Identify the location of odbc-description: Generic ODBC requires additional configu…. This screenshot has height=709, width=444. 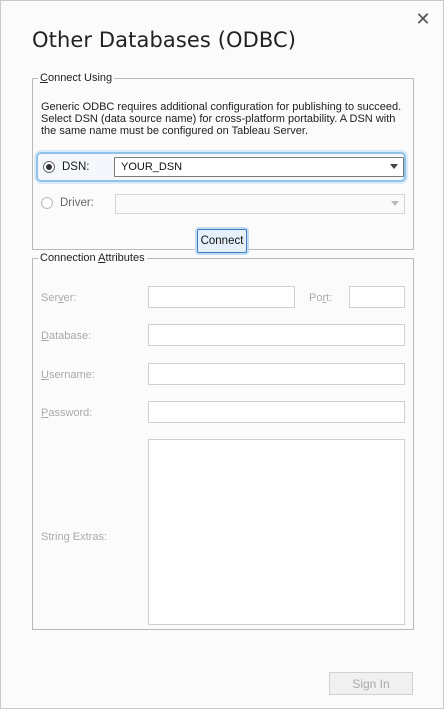
(221, 119).